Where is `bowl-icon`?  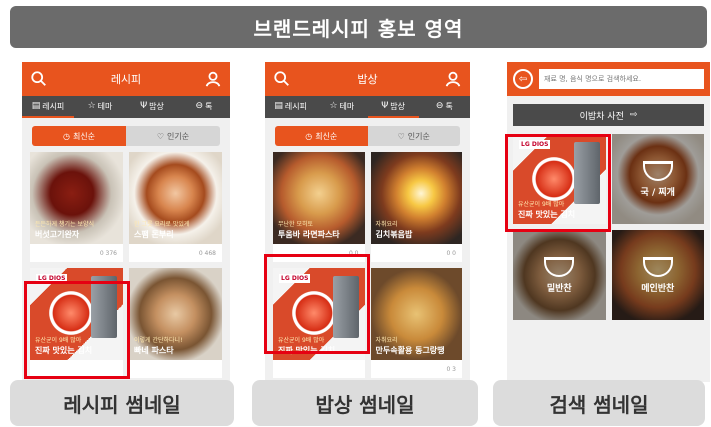
bowl-icon is located at coordinates (657, 170).